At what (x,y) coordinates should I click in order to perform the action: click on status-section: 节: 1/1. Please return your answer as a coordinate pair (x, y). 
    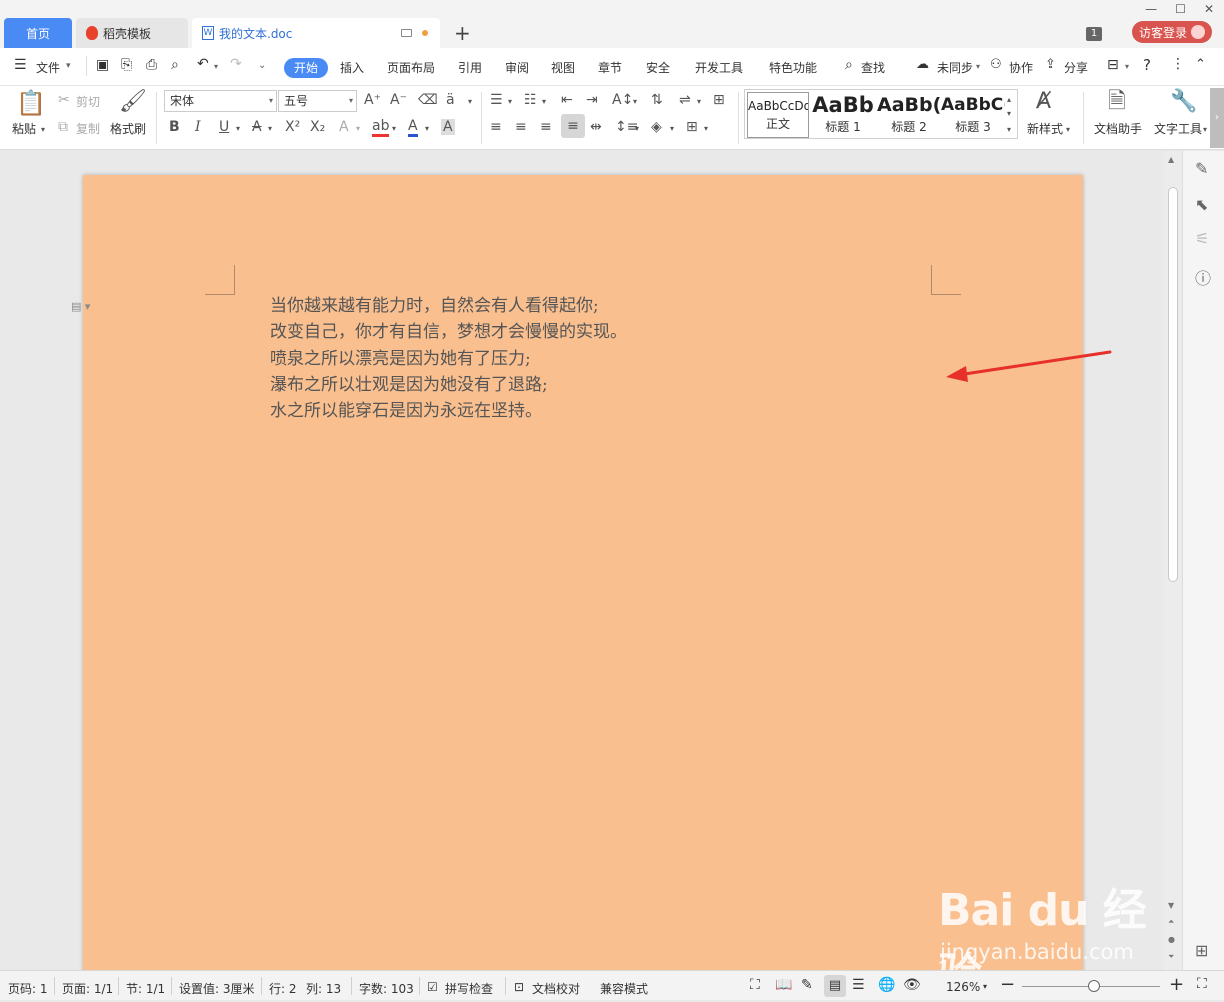
    Looking at the image, I should click on (145, 988).